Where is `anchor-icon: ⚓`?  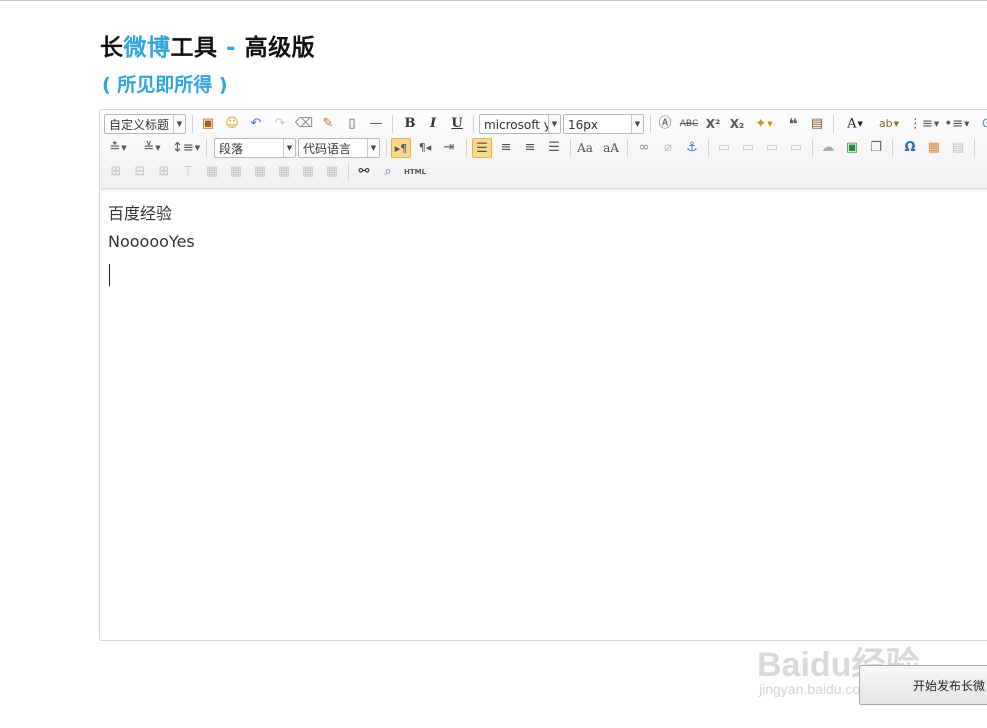 anchor-icon: ⚓ is located at coordinates (692, 148).